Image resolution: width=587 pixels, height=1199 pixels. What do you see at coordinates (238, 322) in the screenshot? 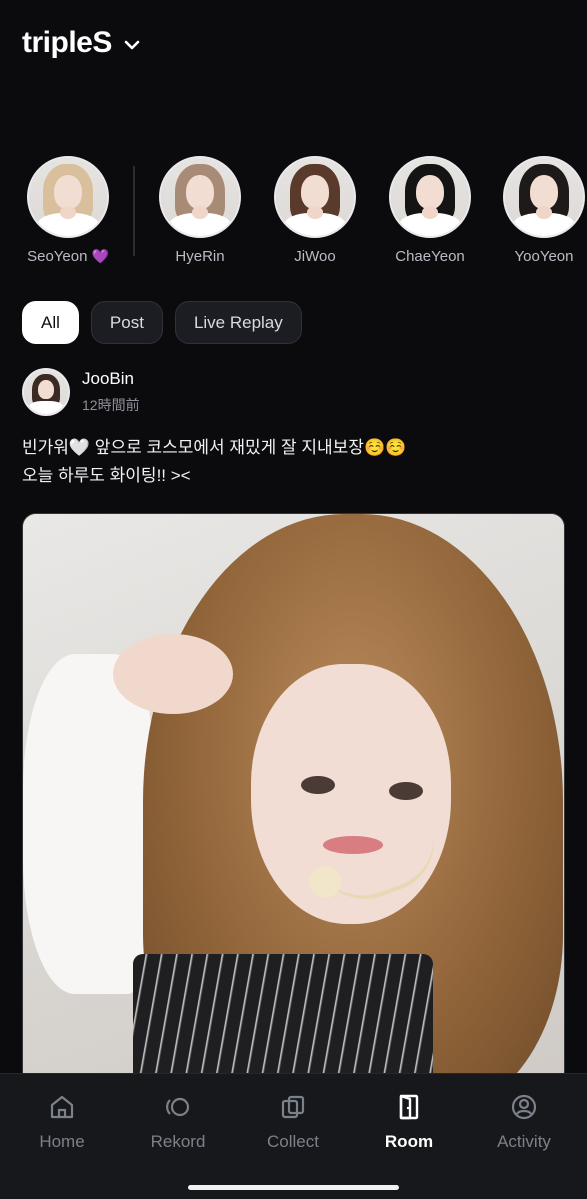
I see `filter-chip-live-replay: Live Replay` at bounding box center [238, 322].